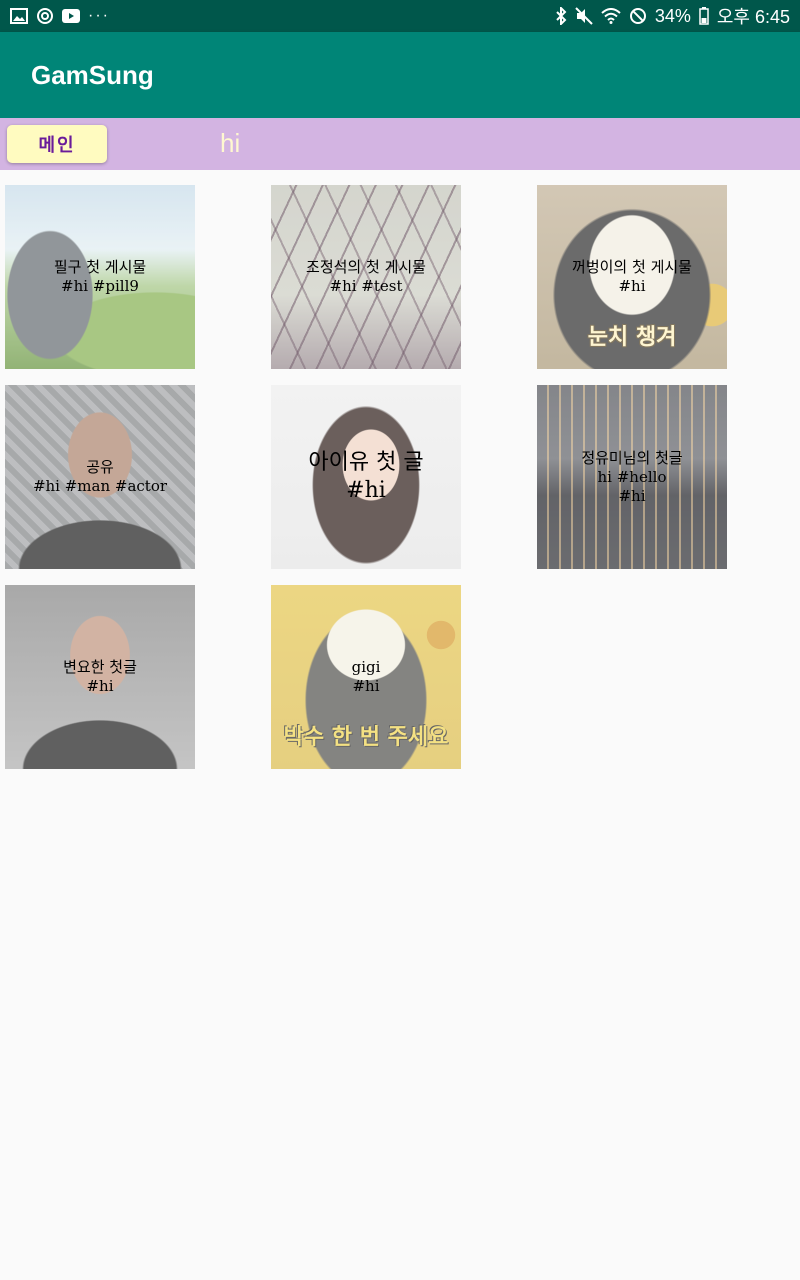 The width and height of the screenshot is (800, 1280). Describe the element at coordinates (99, 15) in the screenshot. I see `more-notifications: ···` at that location.